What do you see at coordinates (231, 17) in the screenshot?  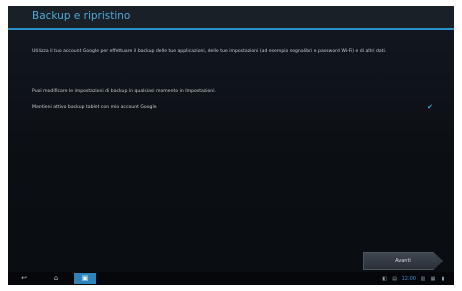 I see `header-bar: Backup e ripristino` at bounding box center [231, 17].